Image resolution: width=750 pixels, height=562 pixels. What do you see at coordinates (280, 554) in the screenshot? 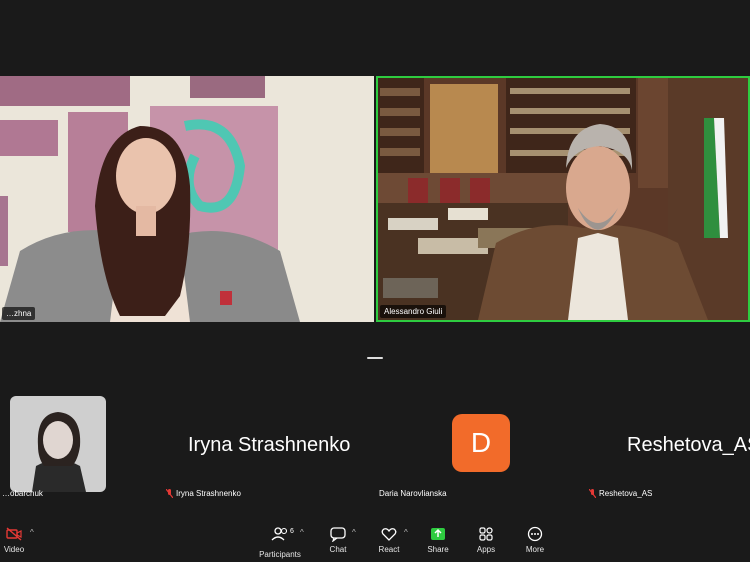
I see `participants-label: Participants` at bounding box center [280, 554].